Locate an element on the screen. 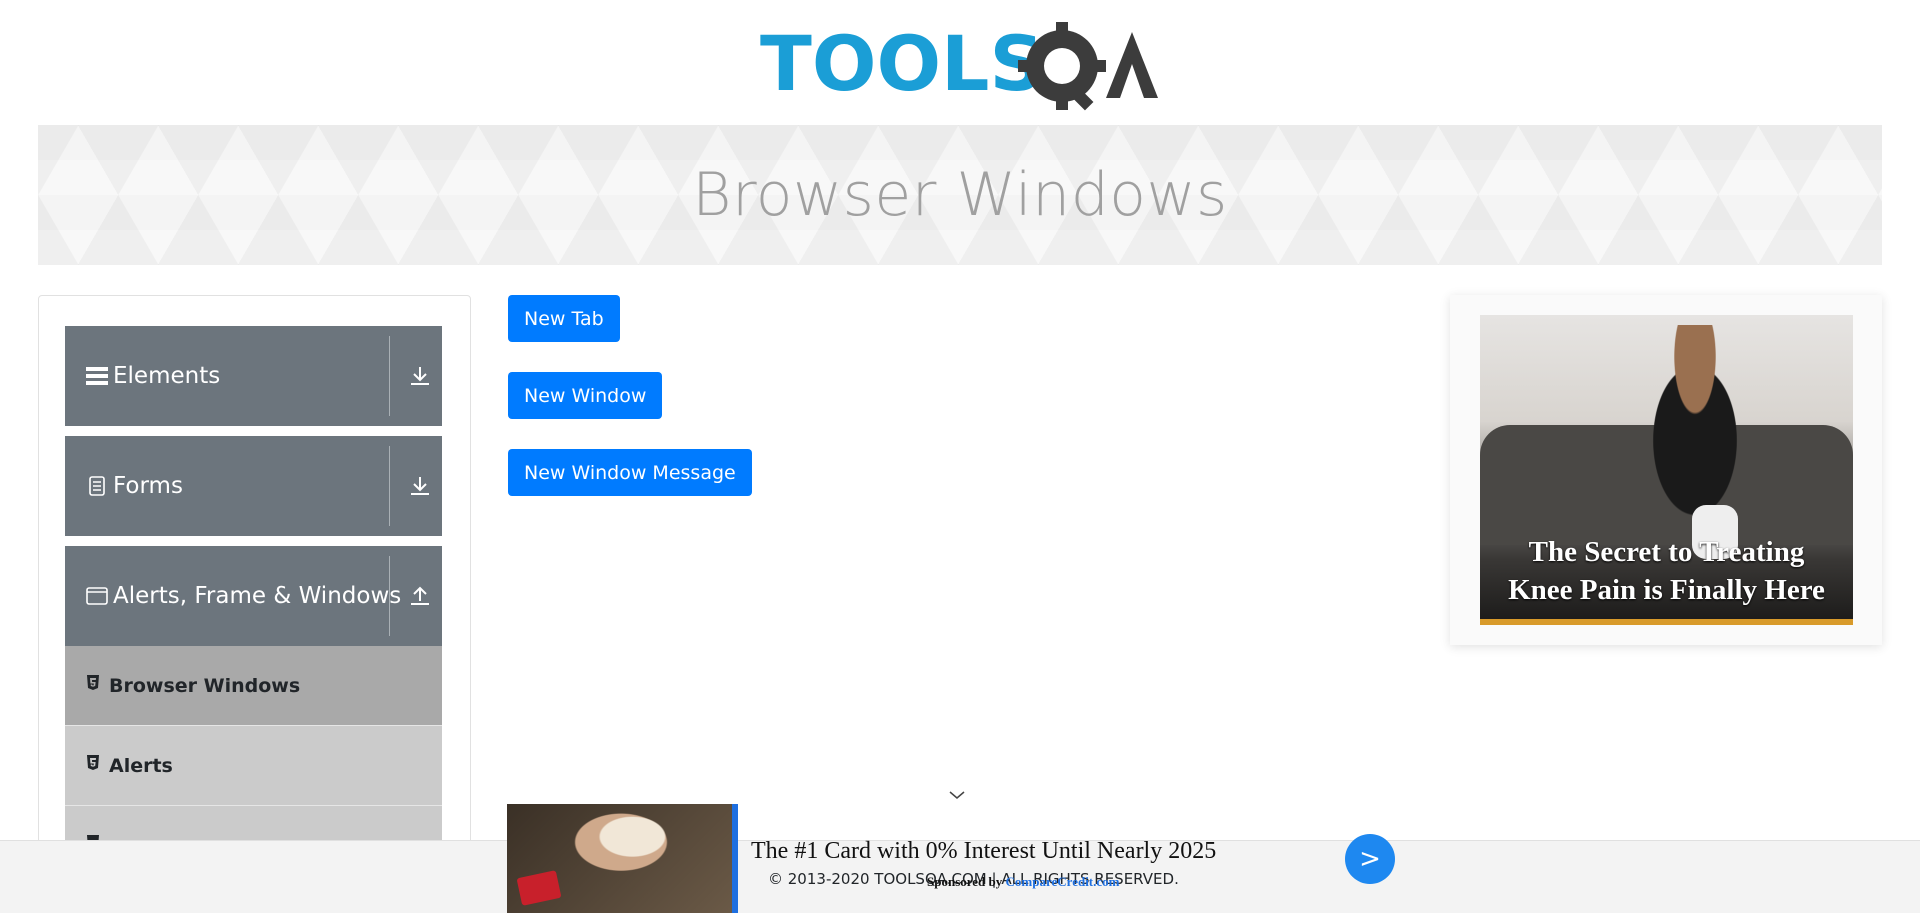 Image resolution: width=1920 pixels, height=913 pixels. ad-caption-line1: The Secret to Treating is located at coordinates (1666, 552).